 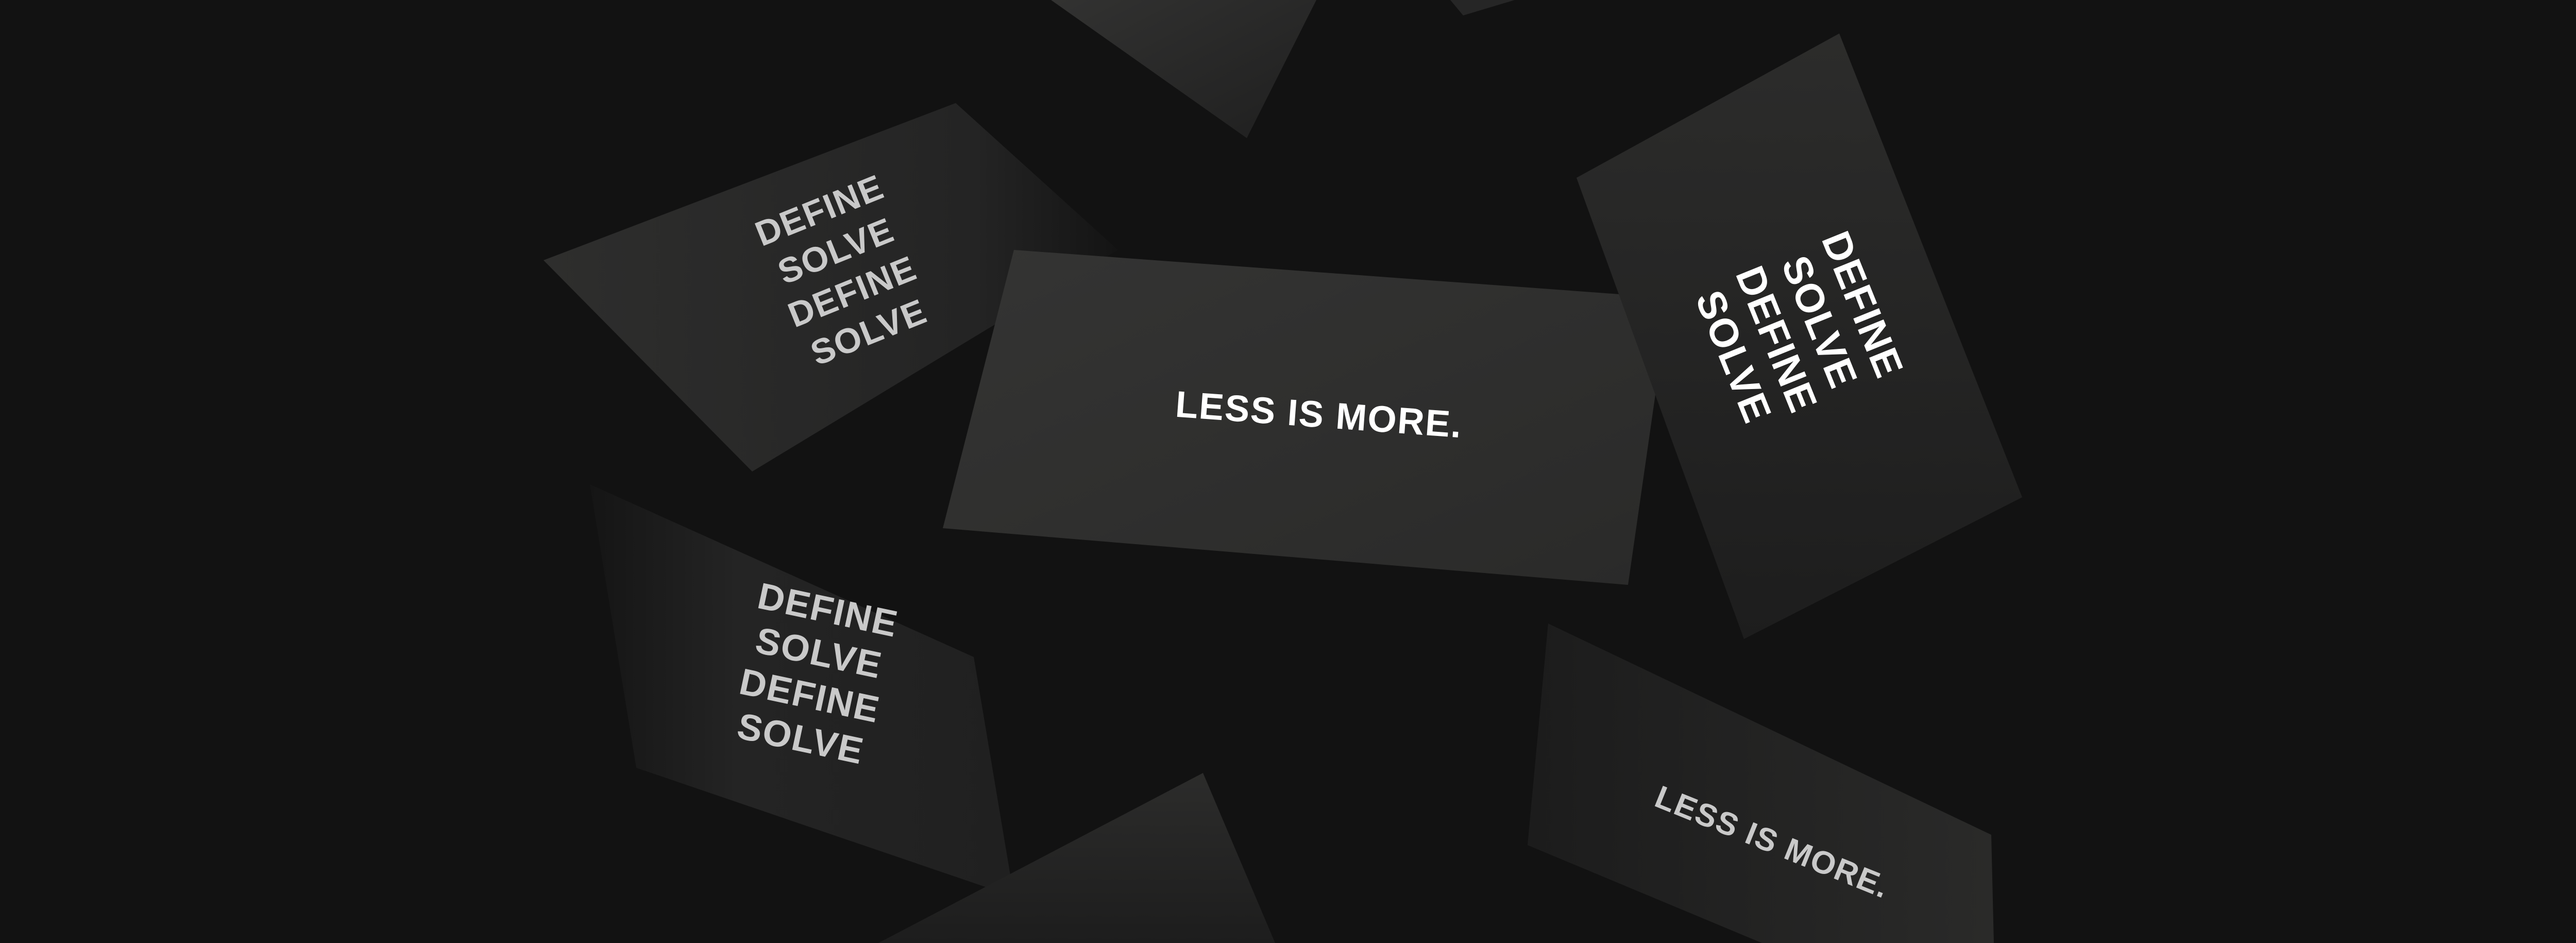 What do you see at coordinates (1482, 7) in the screenshot?
I see `card-top-sliver` at bounding box center [1482, 7].